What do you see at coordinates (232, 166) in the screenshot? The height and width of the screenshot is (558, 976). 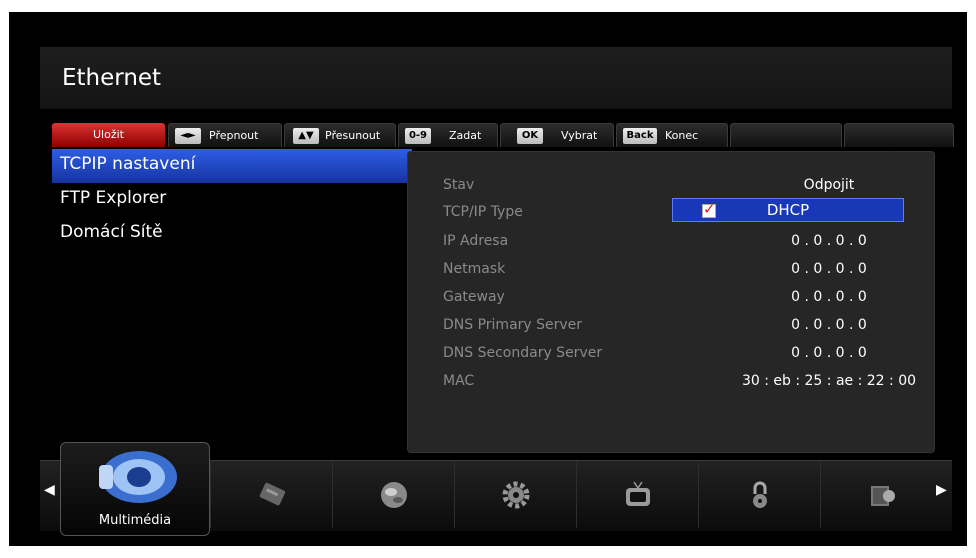 I see `menu-item-tcpip: TCPIP nastavení` at bounding box center [232, 166].